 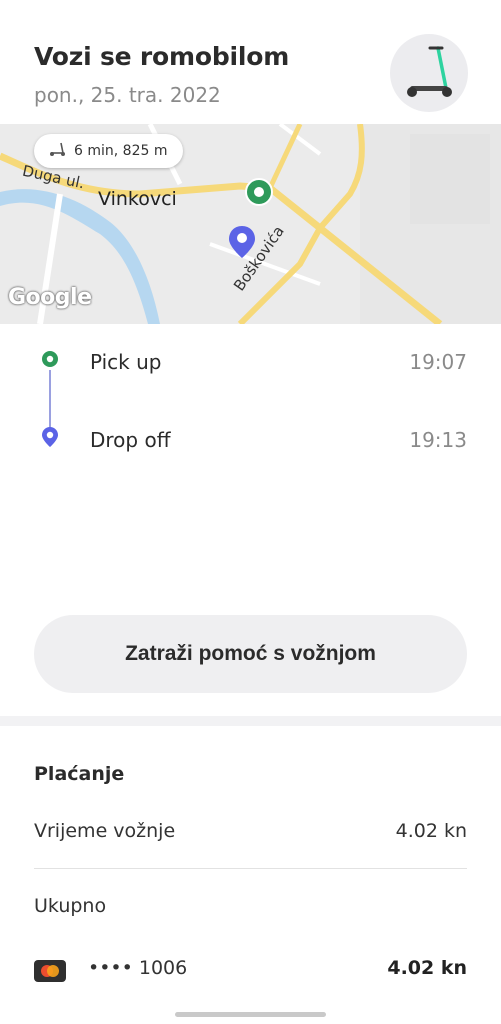 I want to click on page-title: Vozi se romobilom, so click(x=162, y=56).